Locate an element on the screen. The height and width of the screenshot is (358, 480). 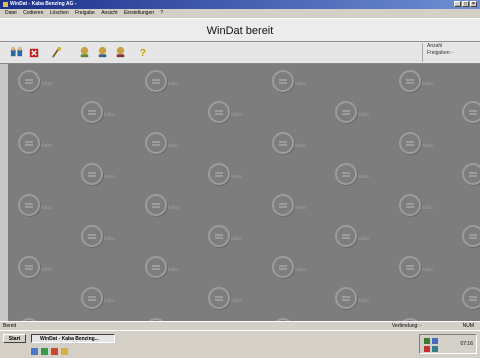
volume-icon is located at coordinates (435, 341).